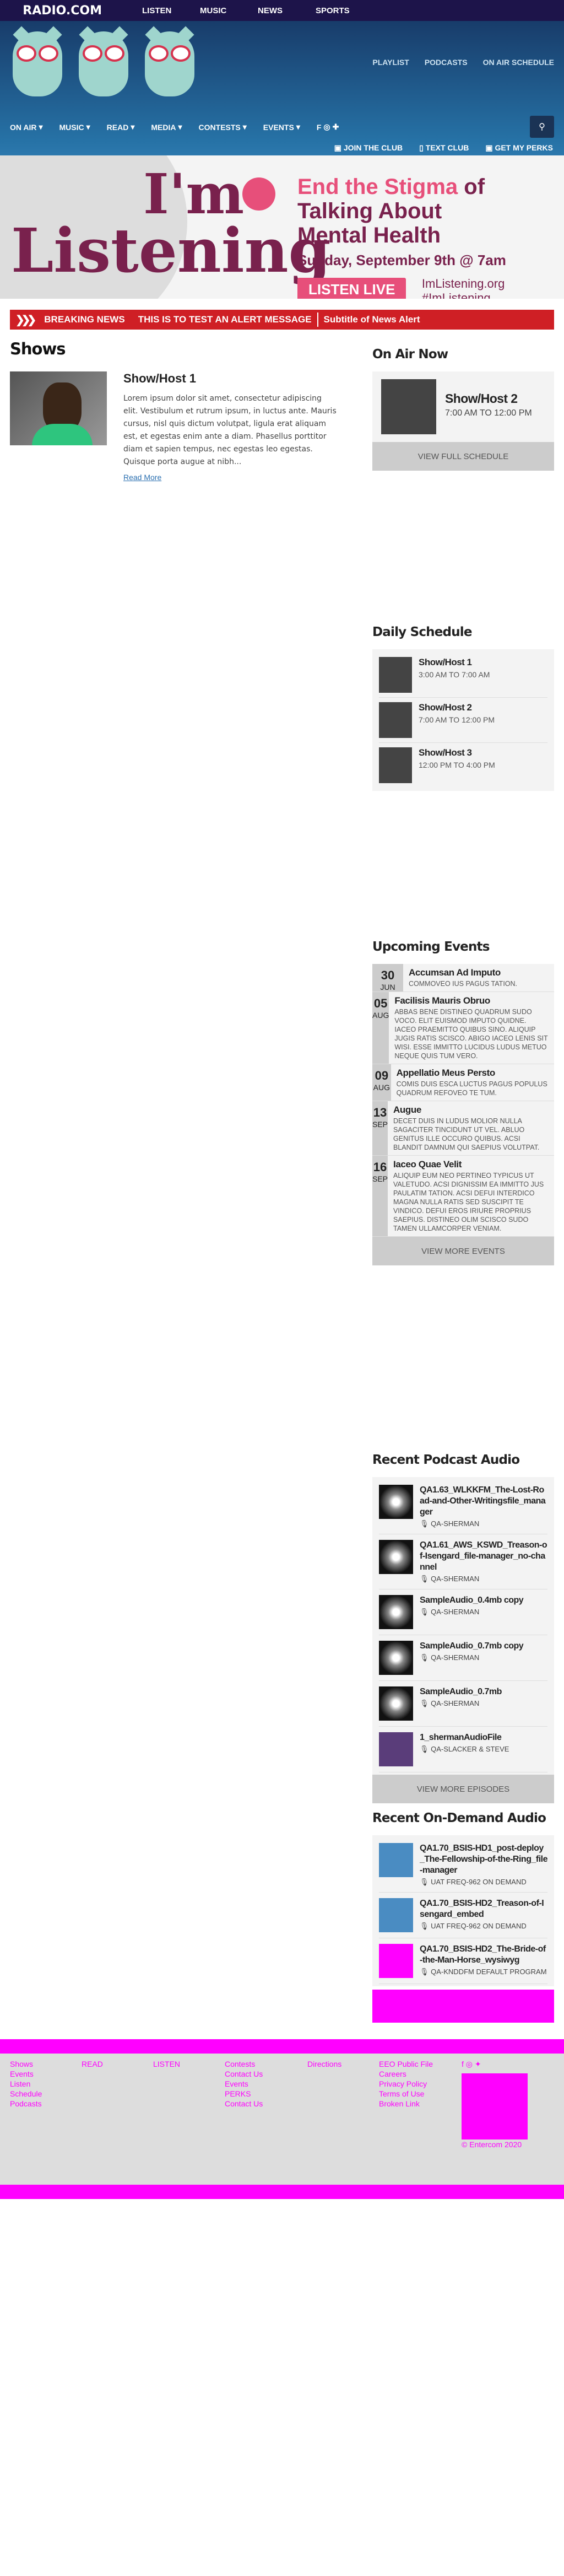 The image size is (564, 2576). Describe the element at coordinates (444, 148) in the screenshot. I see `text-club-link: ▯ TEXT CLUB` at that location.